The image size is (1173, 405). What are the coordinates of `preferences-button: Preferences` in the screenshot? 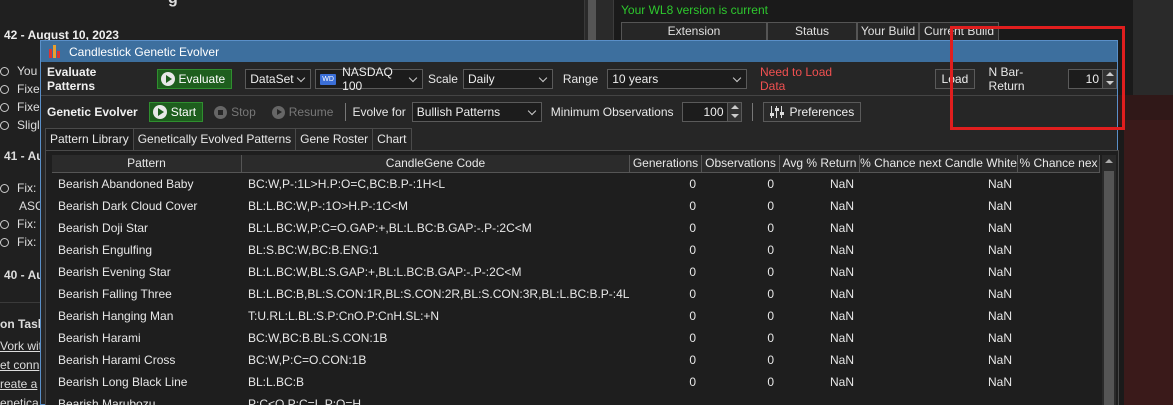 It's located at (812, 112).